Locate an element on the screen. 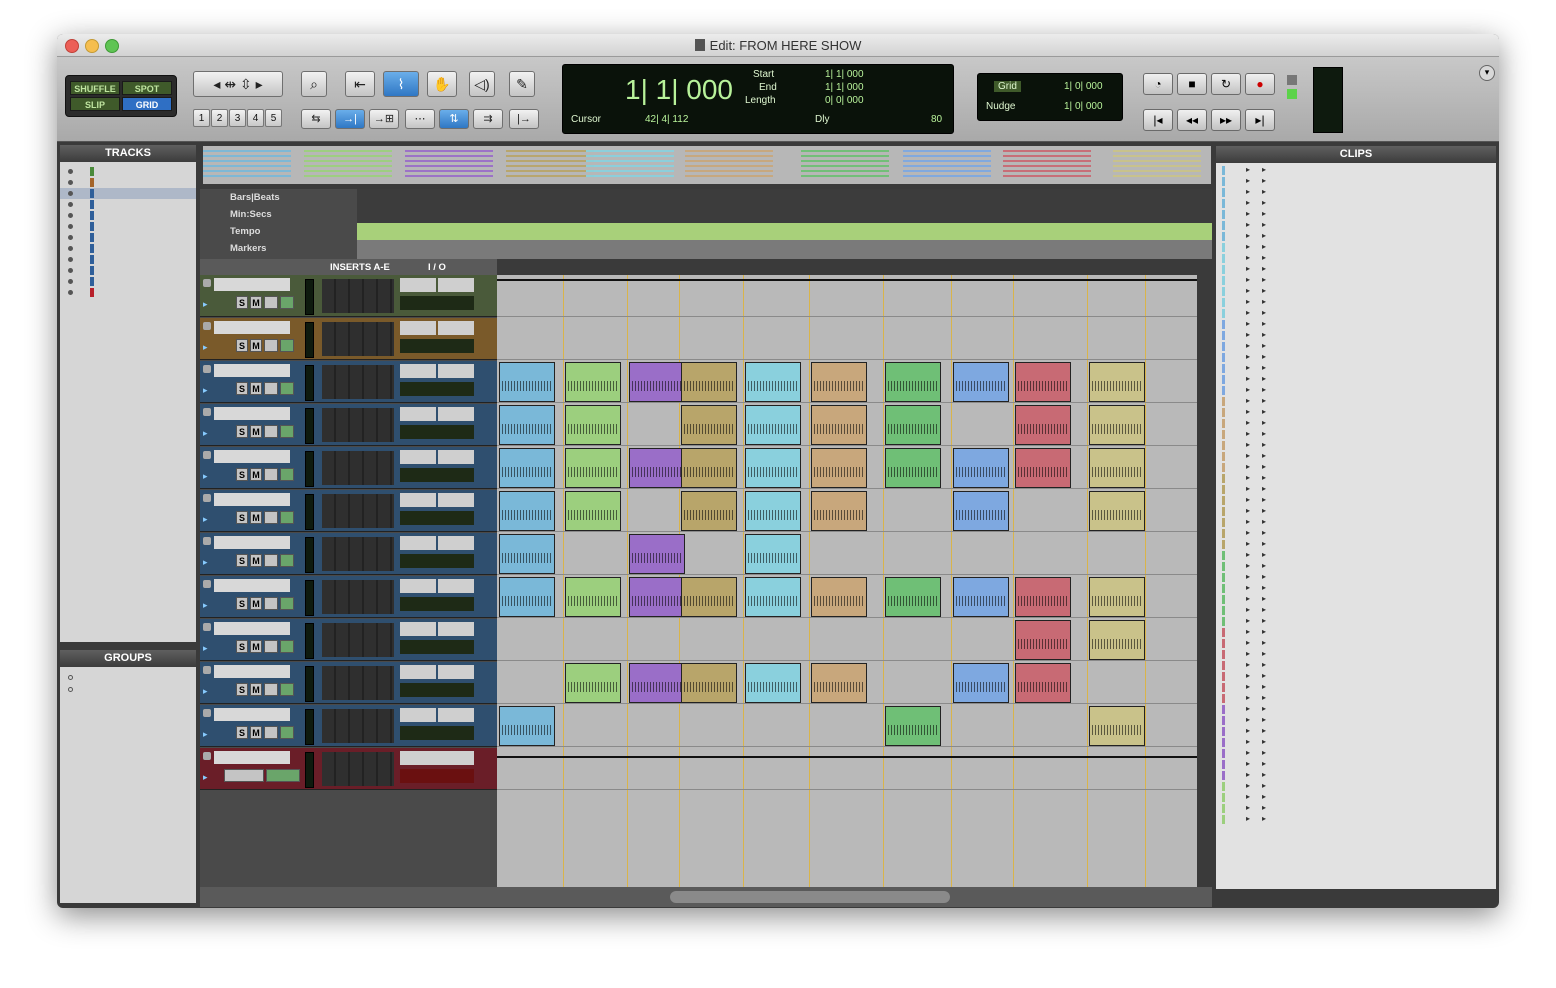  tracks-header: TRACKS is located at coordinates (128, 153).